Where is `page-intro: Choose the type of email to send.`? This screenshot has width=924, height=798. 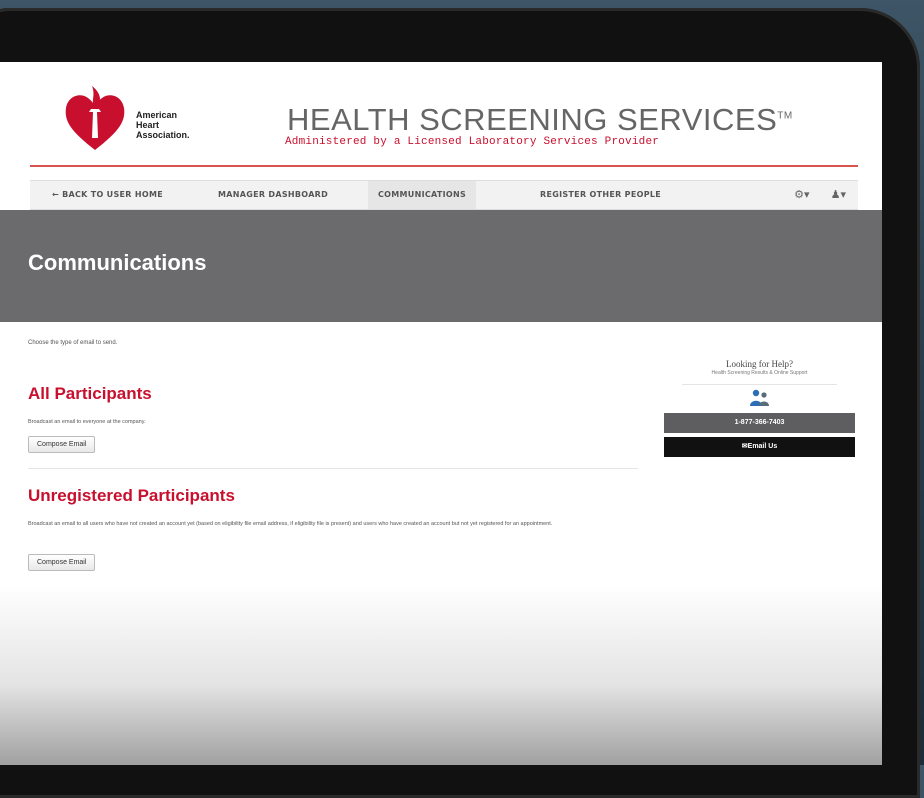
page-intro: Choose the type of email to send. is located at coordinates (73, 343).